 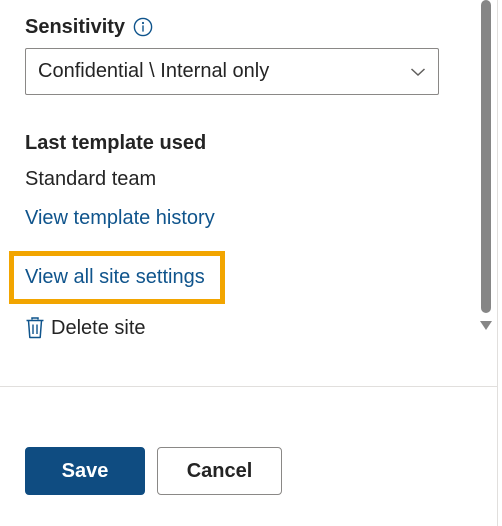 I want to click on delete-site-button: Delete site, so click(x=85, y=328).